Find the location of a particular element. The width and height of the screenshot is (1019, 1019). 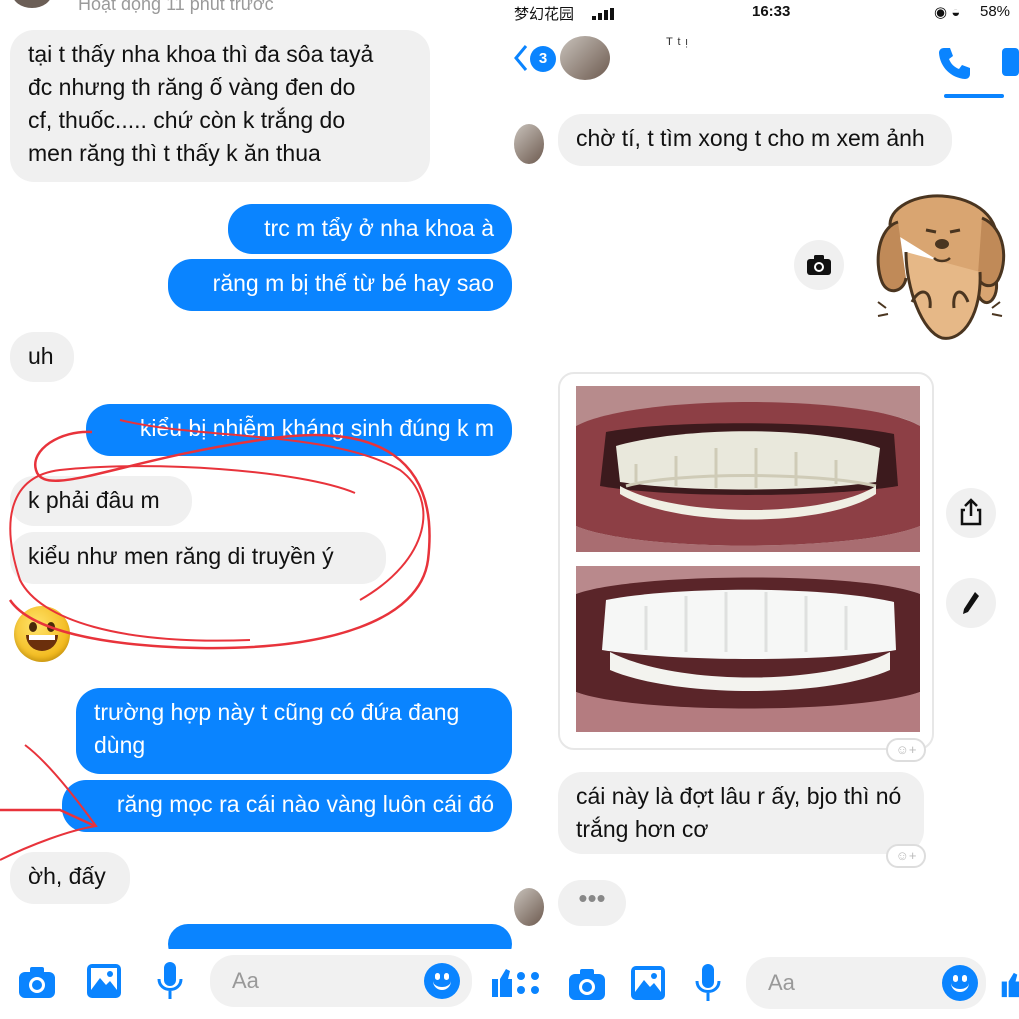

active-status: Hoạt động 11 phút trước is located at coordinates (176, 7).